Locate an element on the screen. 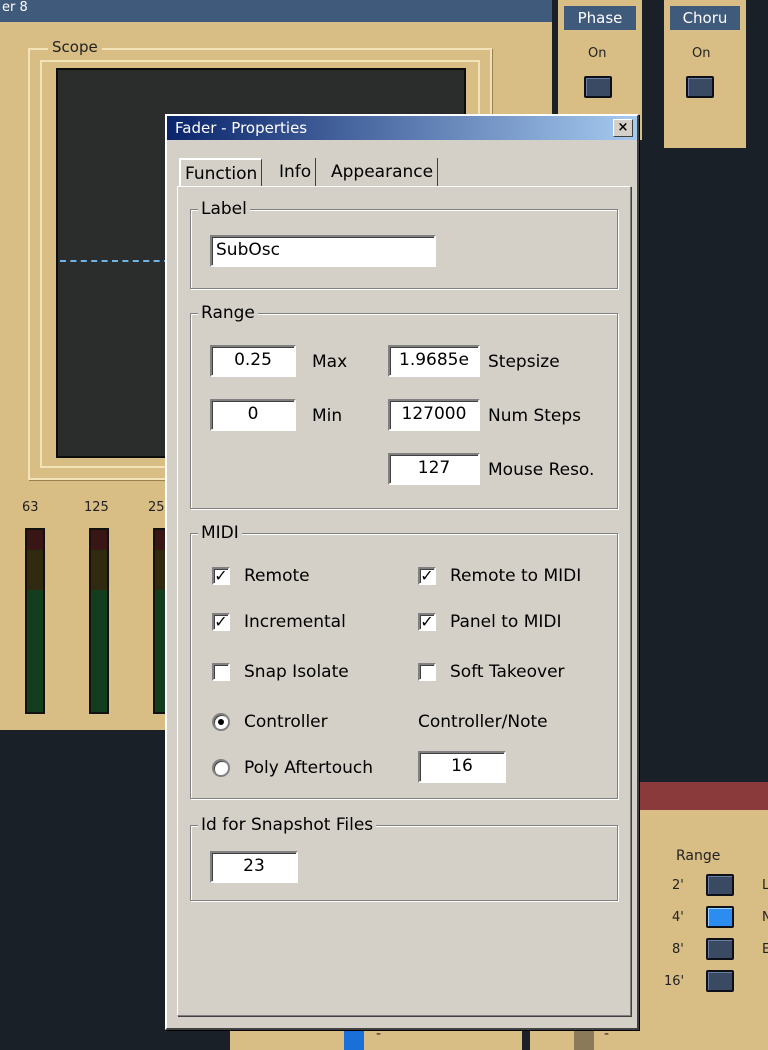  phase-toggle is located at coordinates (598, 87).